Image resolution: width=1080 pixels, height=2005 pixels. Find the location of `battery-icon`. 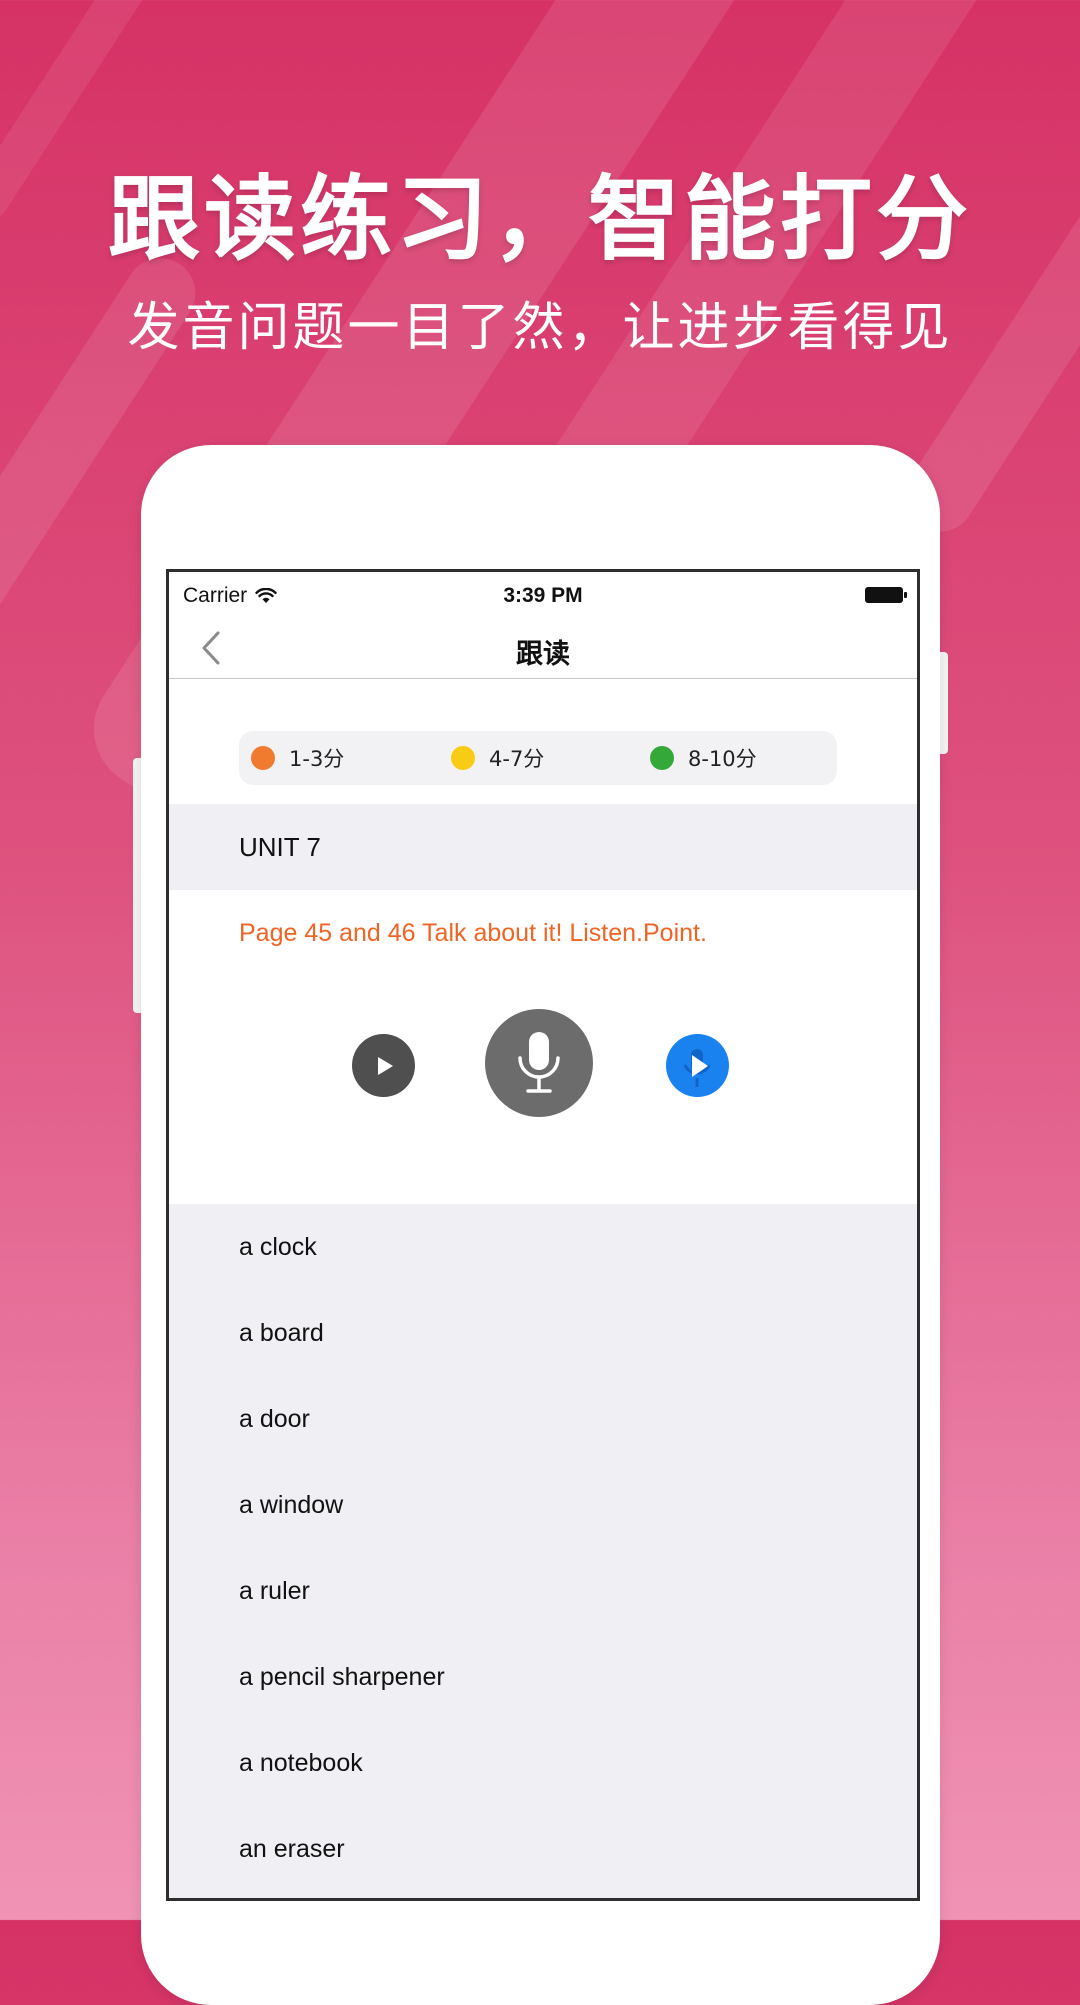

battery-icon is located at coordinates (886, 595).